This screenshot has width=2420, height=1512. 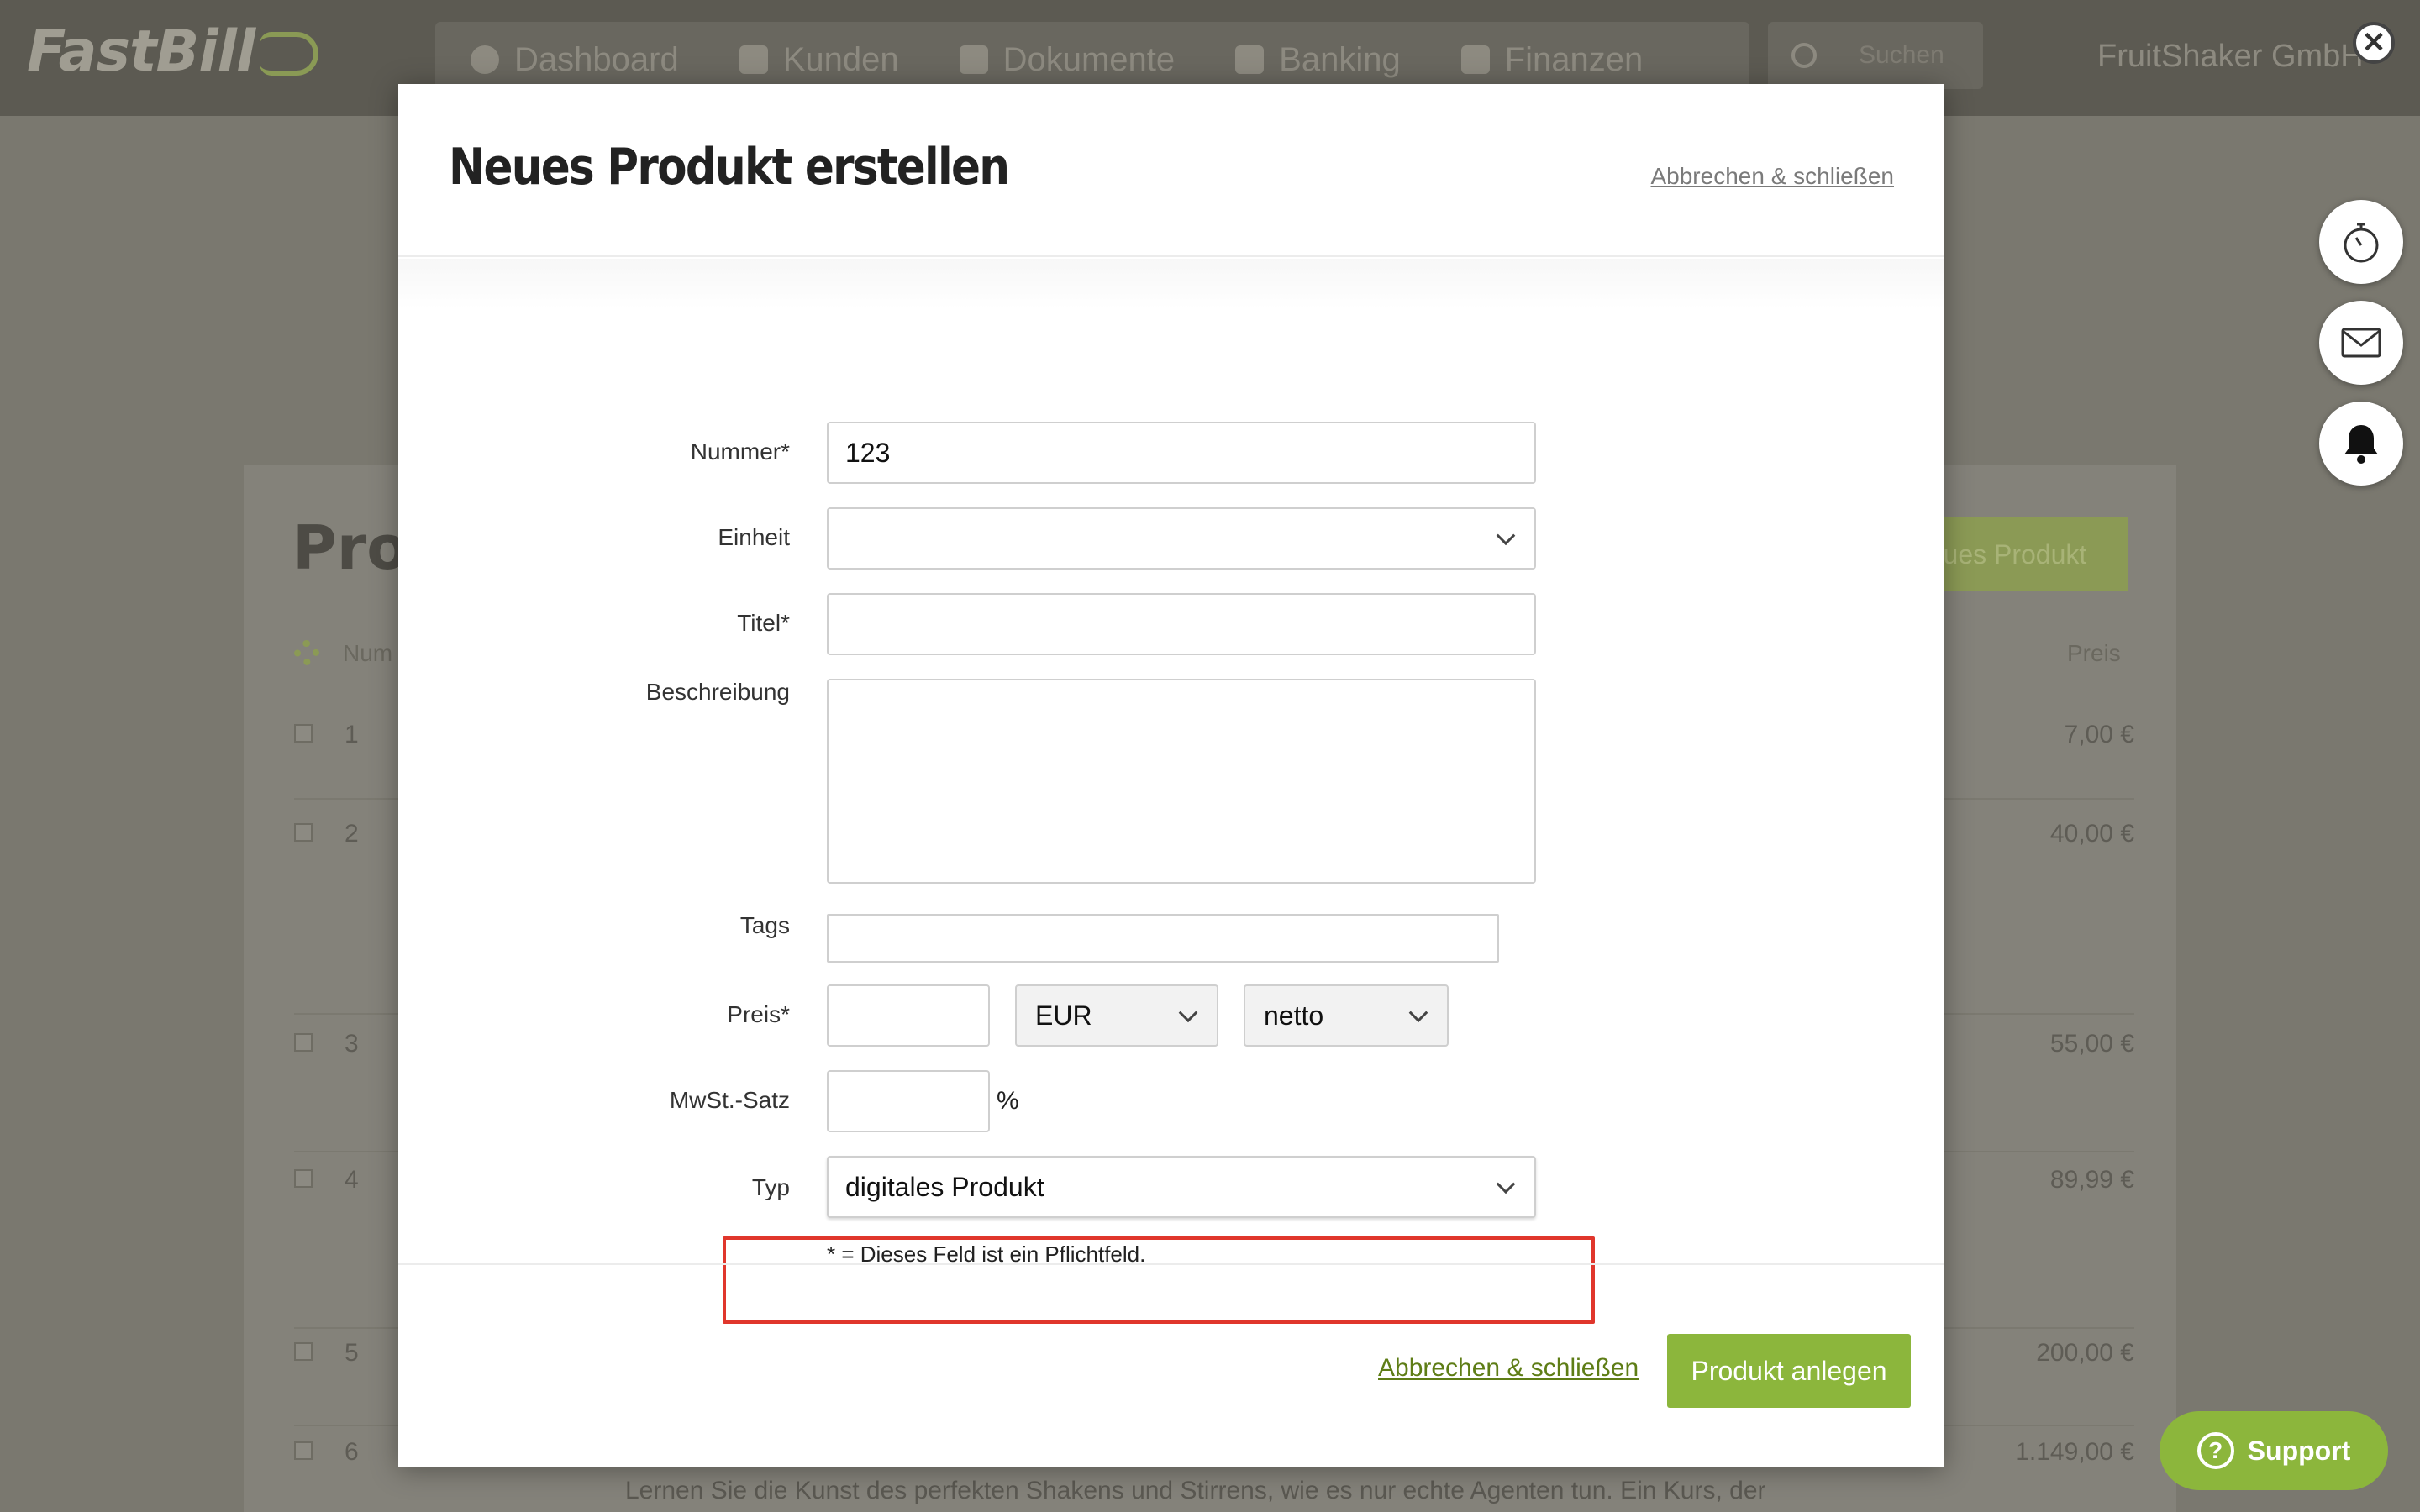 What do you see at coordinates (173, 51) in the screenshot?
I see `fastbill-logo: FastBill` at bounding box center [173, 51].